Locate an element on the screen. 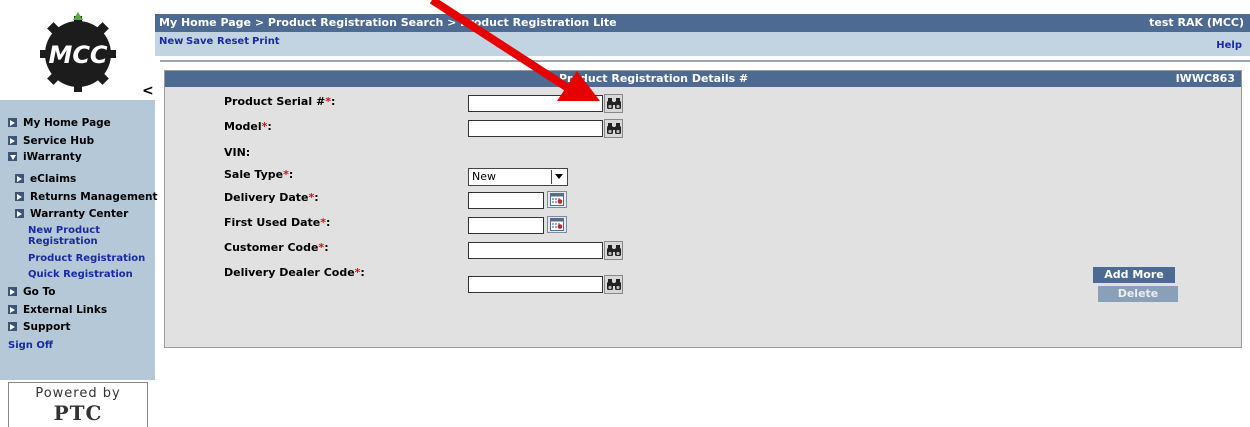  logo-text: MCC is located at coordinates (77, 55).